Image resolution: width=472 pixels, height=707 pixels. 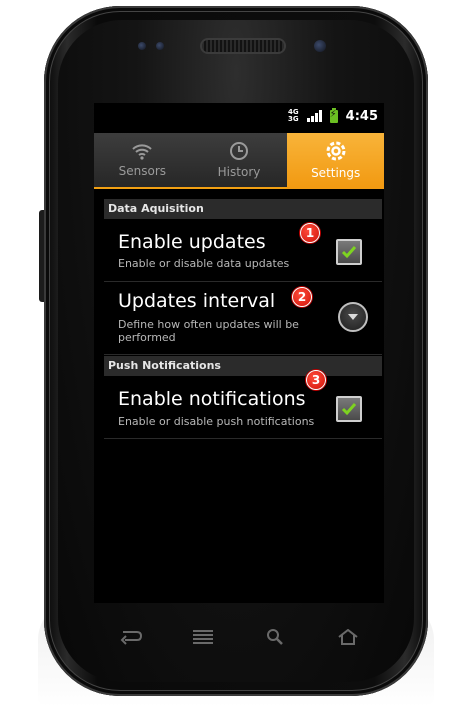 I want to click on front-camera, so click(x=320, y=46).